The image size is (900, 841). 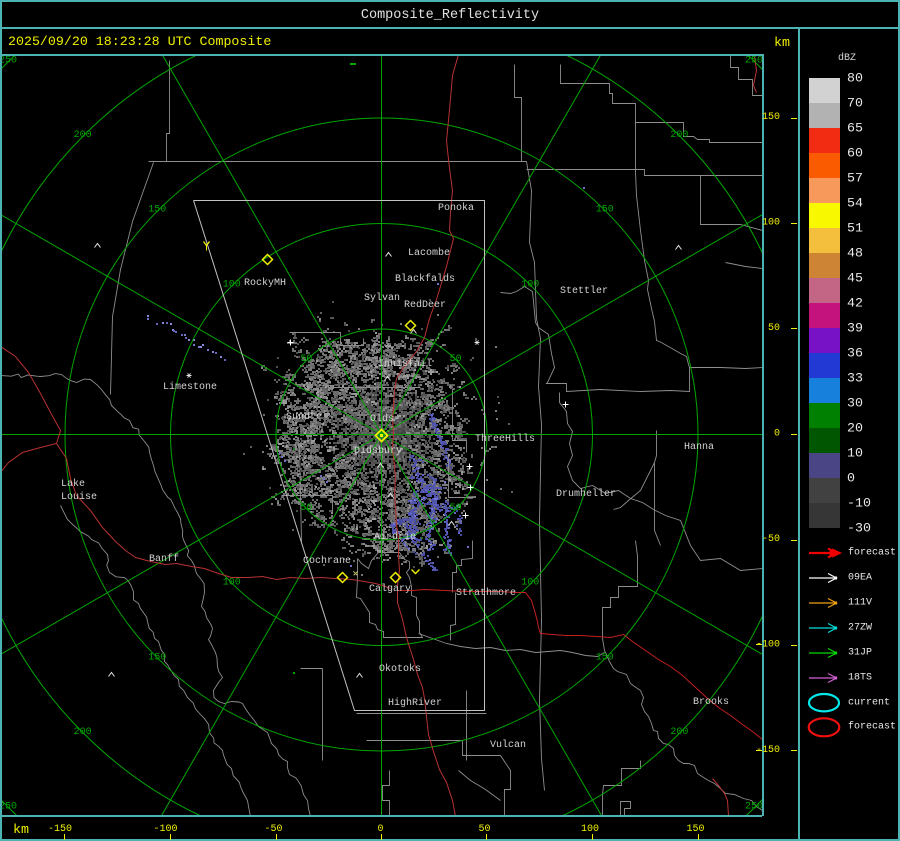 I want to click on svg-text: 111V, so click(x=860, y=603).